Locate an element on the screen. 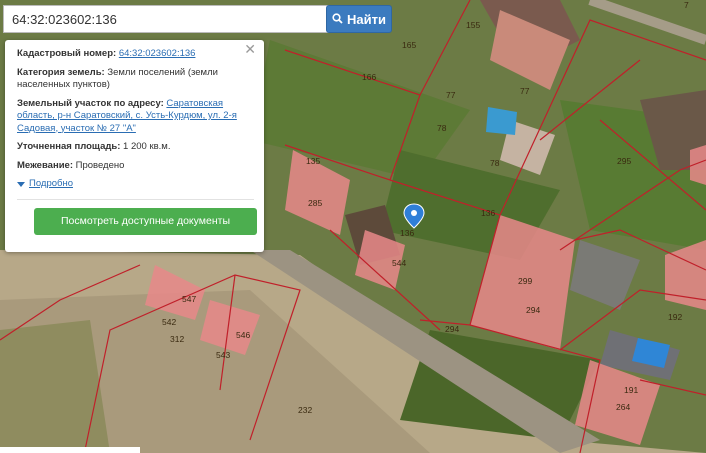 The height and width of the screenshot is (453, 706). details-link: Подробно is located at coordinates (51, 184).